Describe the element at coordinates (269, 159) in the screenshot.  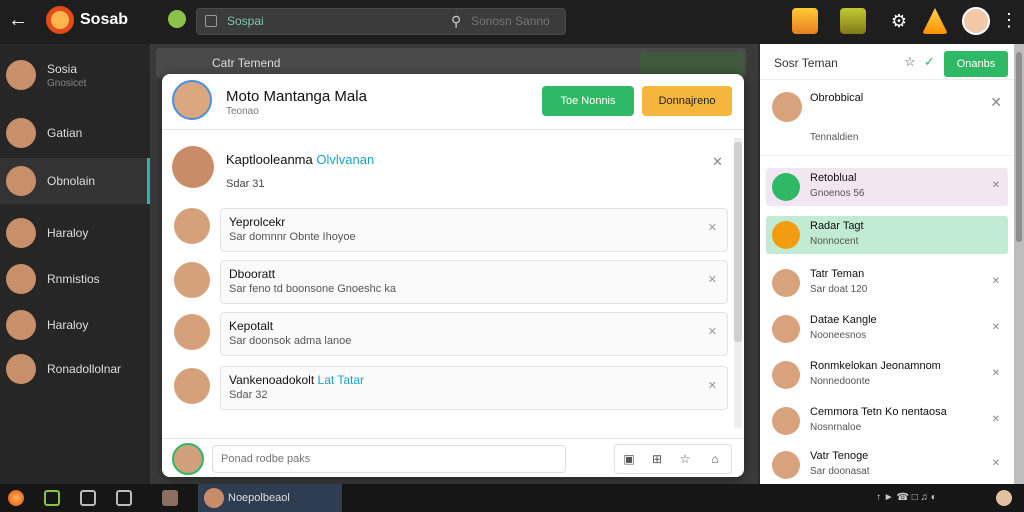
I see `featured-contact-label: Kaptlooleanma` at that location.